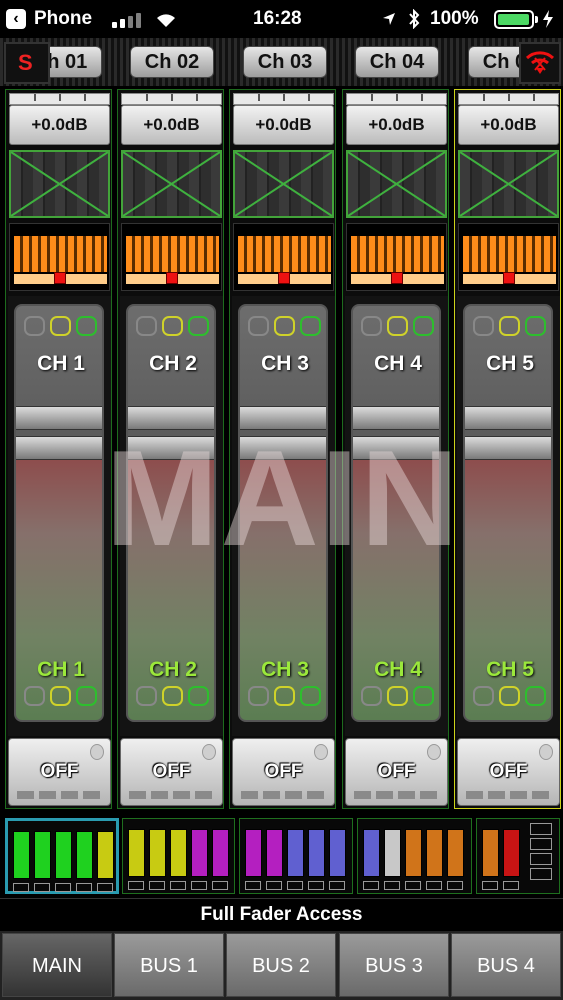 Image resolution: width=563 pixels, height=1000 pixels. I want to click on channel-name-bottom: CH 5, so click(510, 669).